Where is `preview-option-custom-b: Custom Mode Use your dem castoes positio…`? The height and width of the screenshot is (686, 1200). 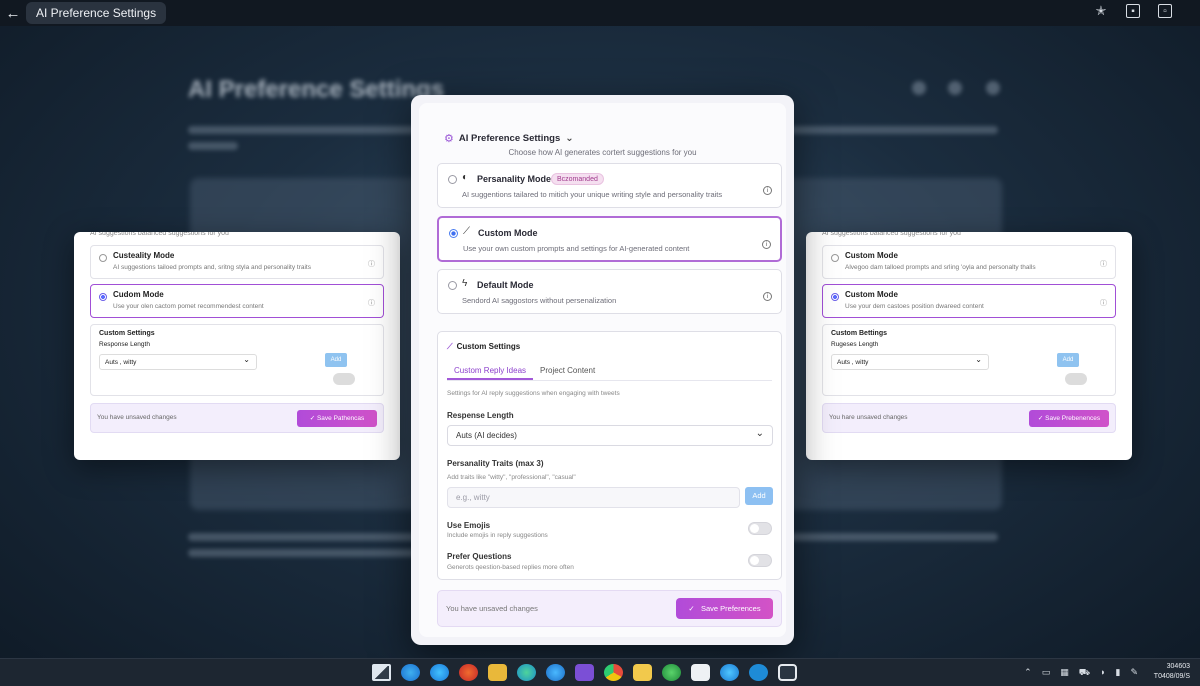 preview-option-custom-b: Custom Mode Use your dem castoes positio… is located at coordinates (969, 301).